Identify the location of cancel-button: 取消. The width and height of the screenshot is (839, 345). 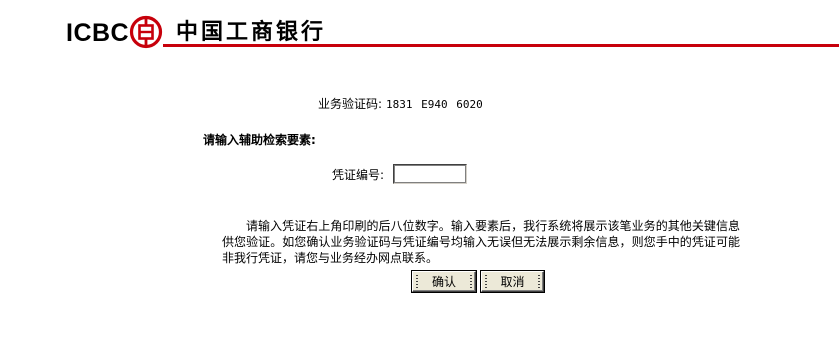
(512, 281).